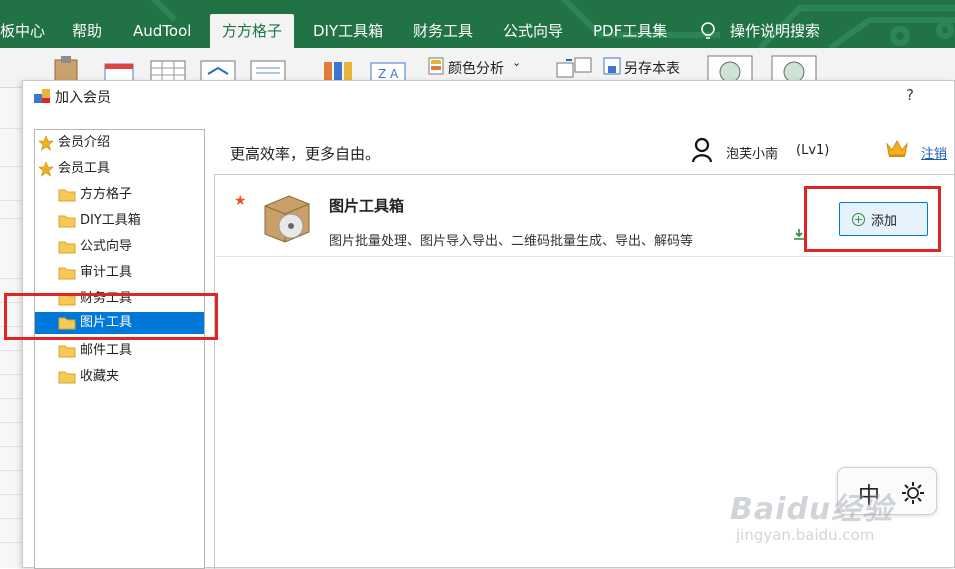  What do you see at coordinates (934, 152) in the screenshot?
I see `logout-link: 注销` at bounding box center [934, 152].